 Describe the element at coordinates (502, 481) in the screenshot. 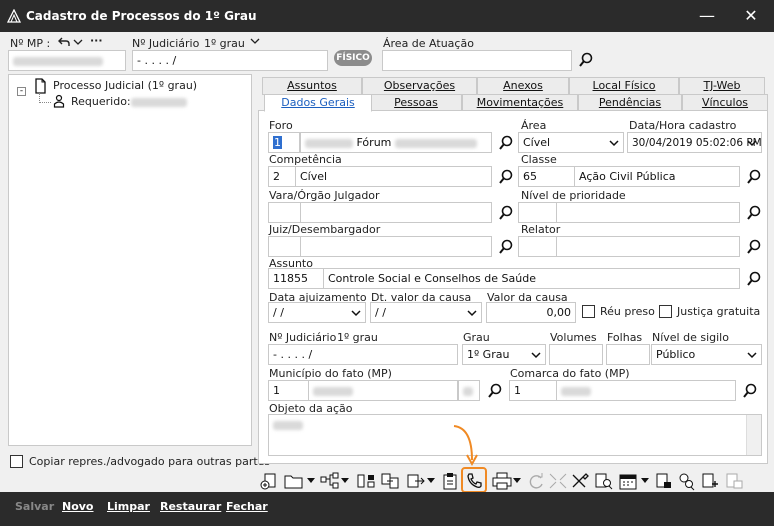

I see `printer-icon` at that location.